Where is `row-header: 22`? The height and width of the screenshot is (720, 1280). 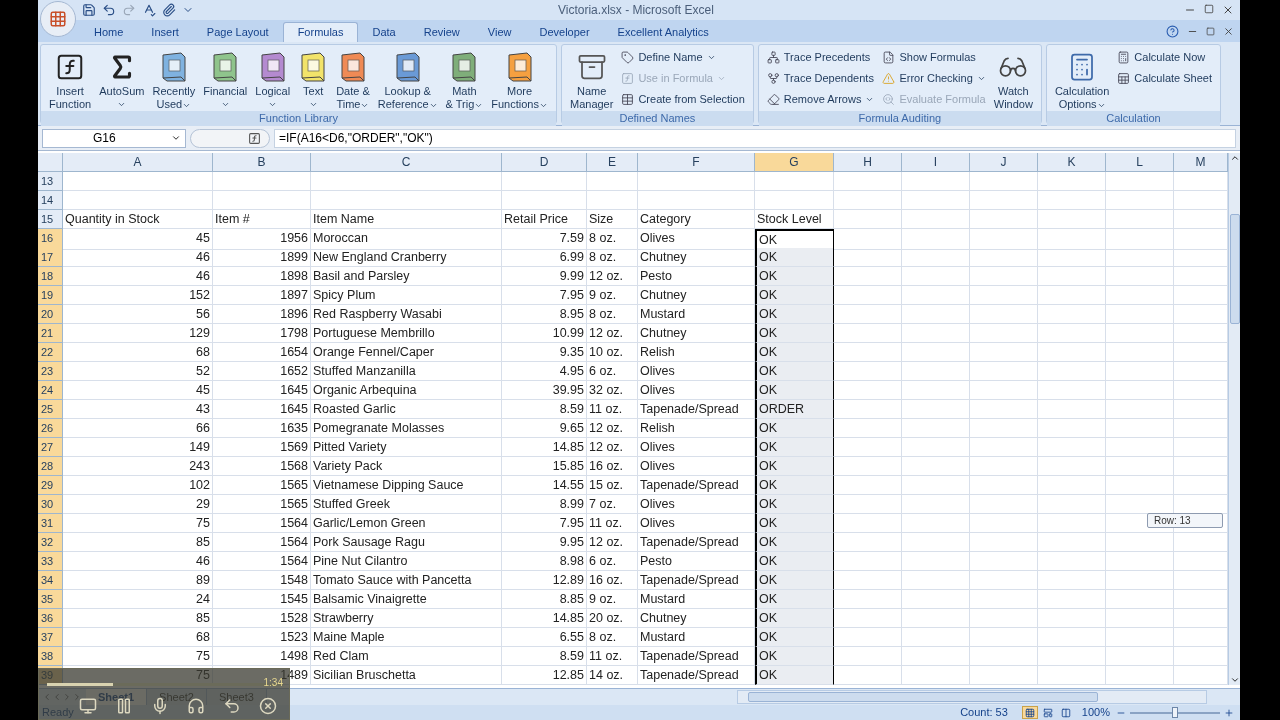
row-header: 22 is located at coordinates (50, 352).